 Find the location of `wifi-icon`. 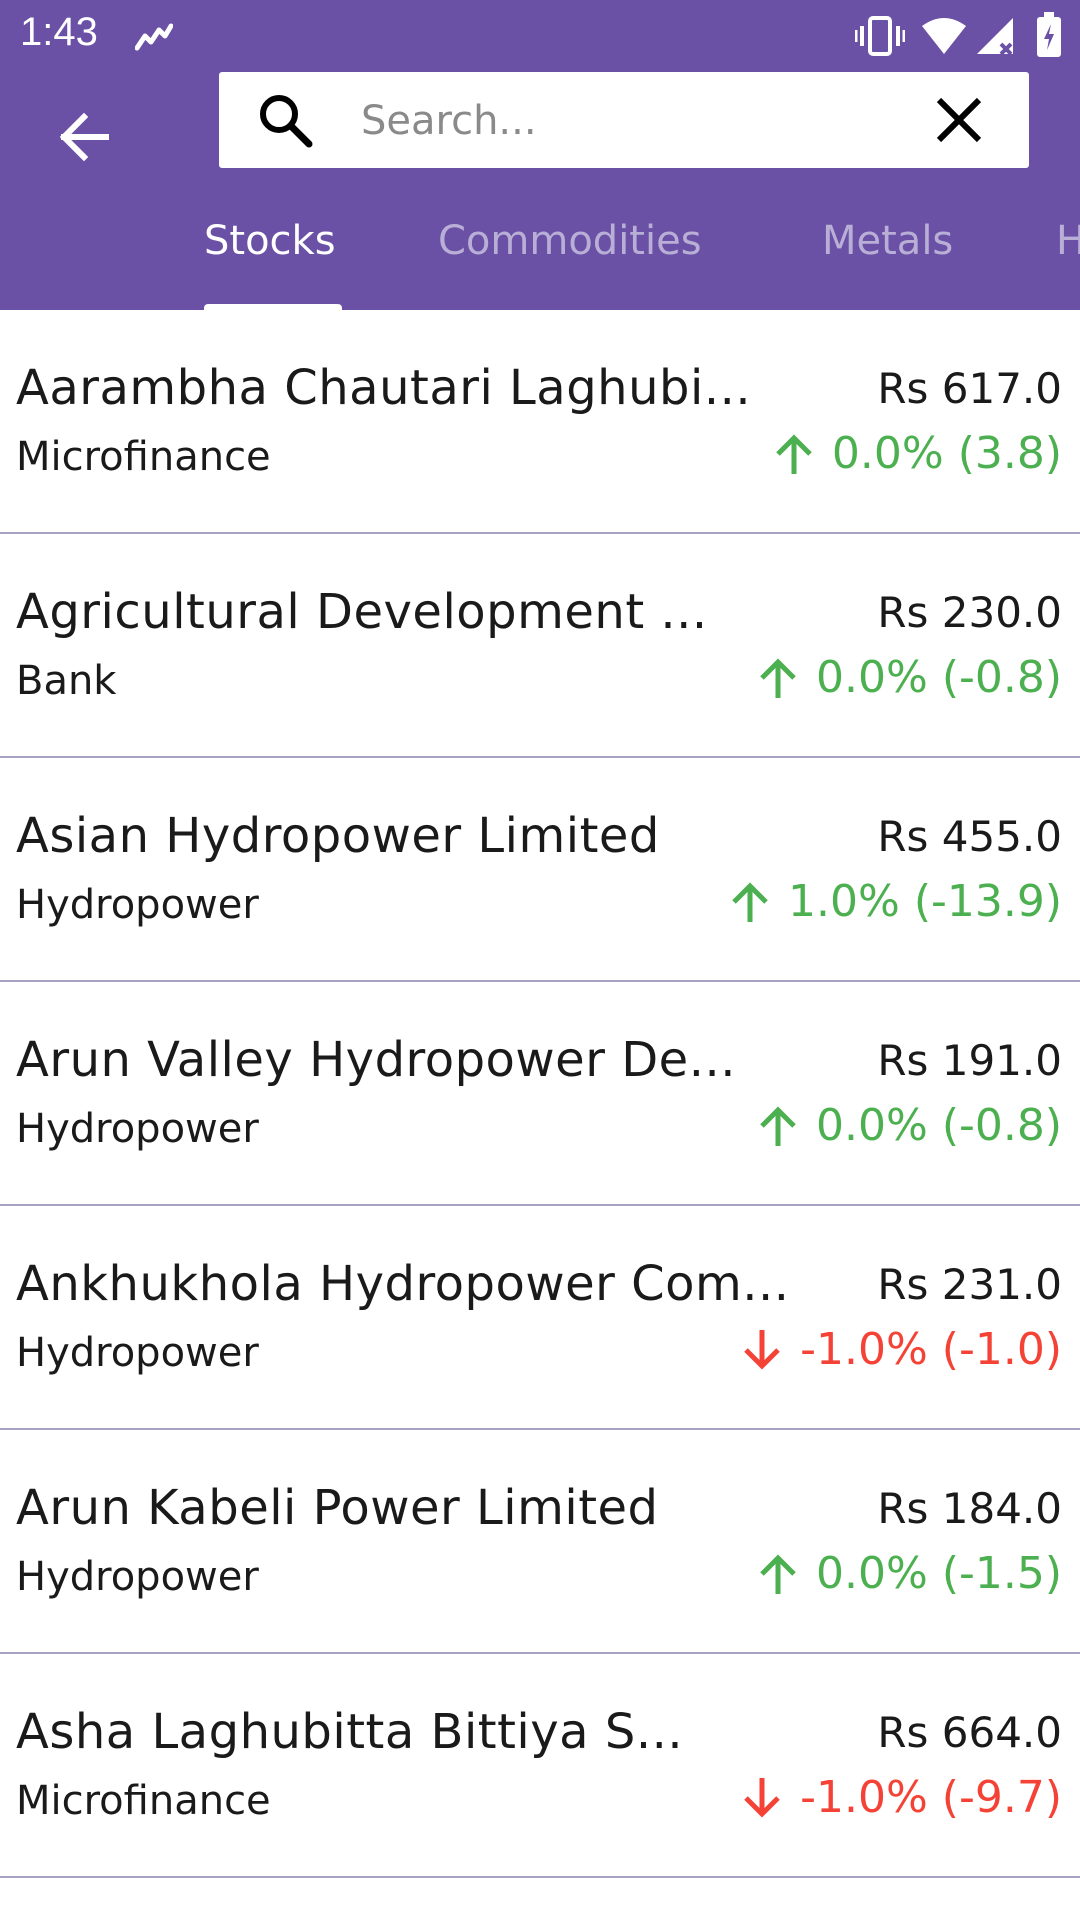

wifi-icon is located at coordinates (944, 38).